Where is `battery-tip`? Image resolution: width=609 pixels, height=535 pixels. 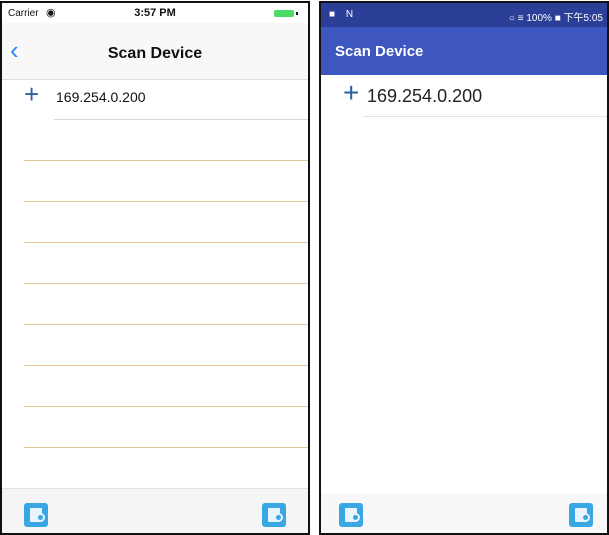 battery-tip is located at coordinates (297, 13).